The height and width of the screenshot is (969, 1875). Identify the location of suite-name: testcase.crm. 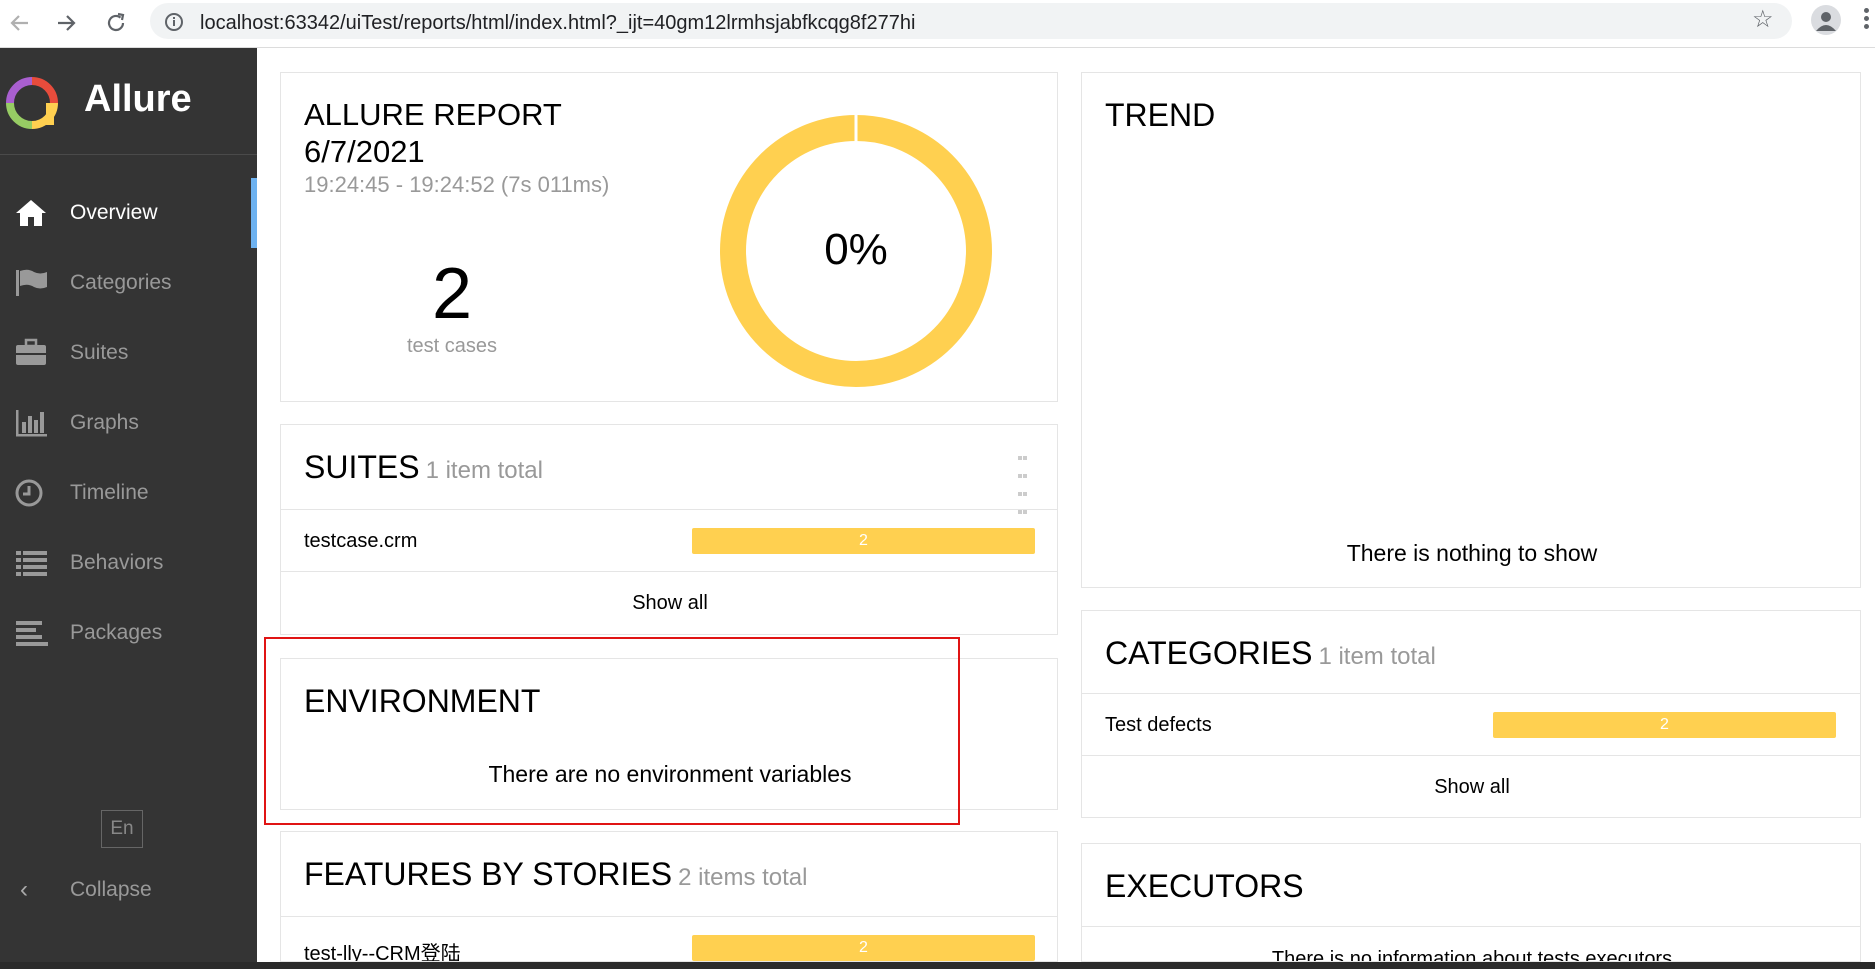
(361, 541).